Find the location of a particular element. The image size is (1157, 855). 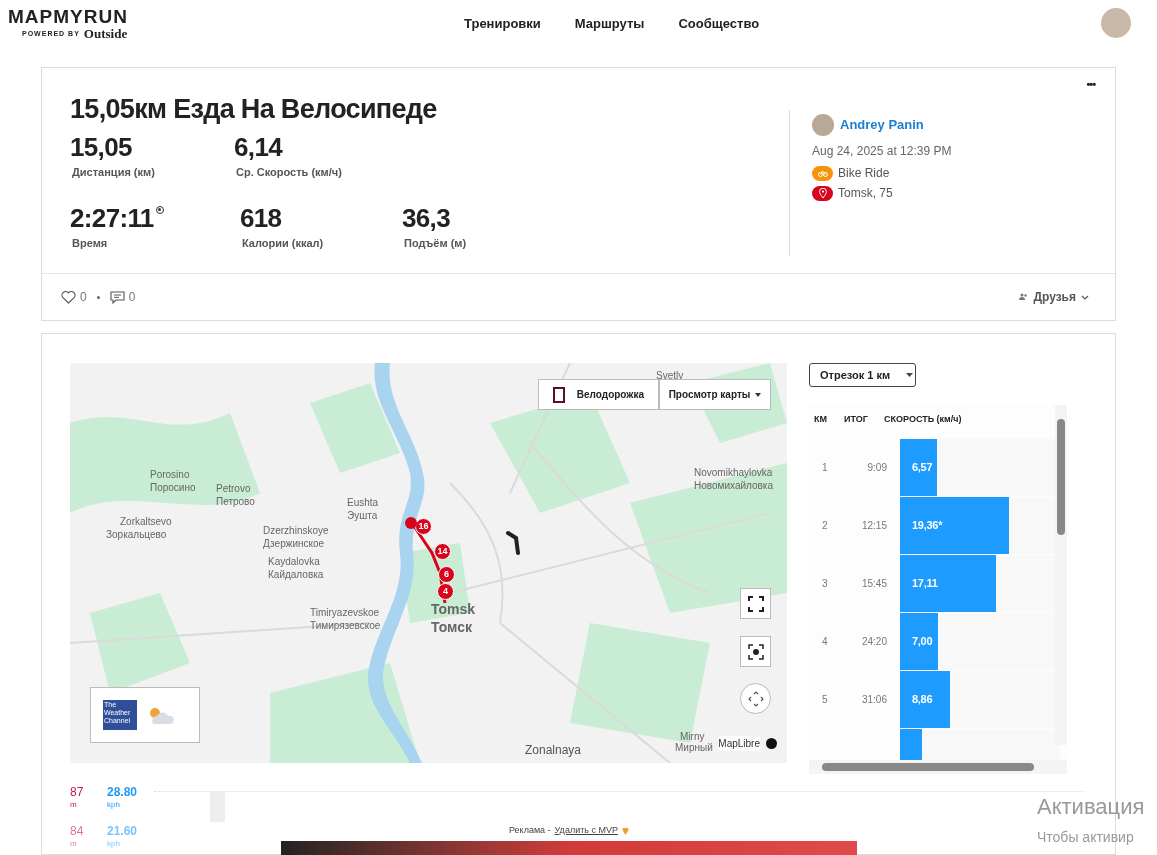

map-label: Петрово is located at coordinates (235, 502).